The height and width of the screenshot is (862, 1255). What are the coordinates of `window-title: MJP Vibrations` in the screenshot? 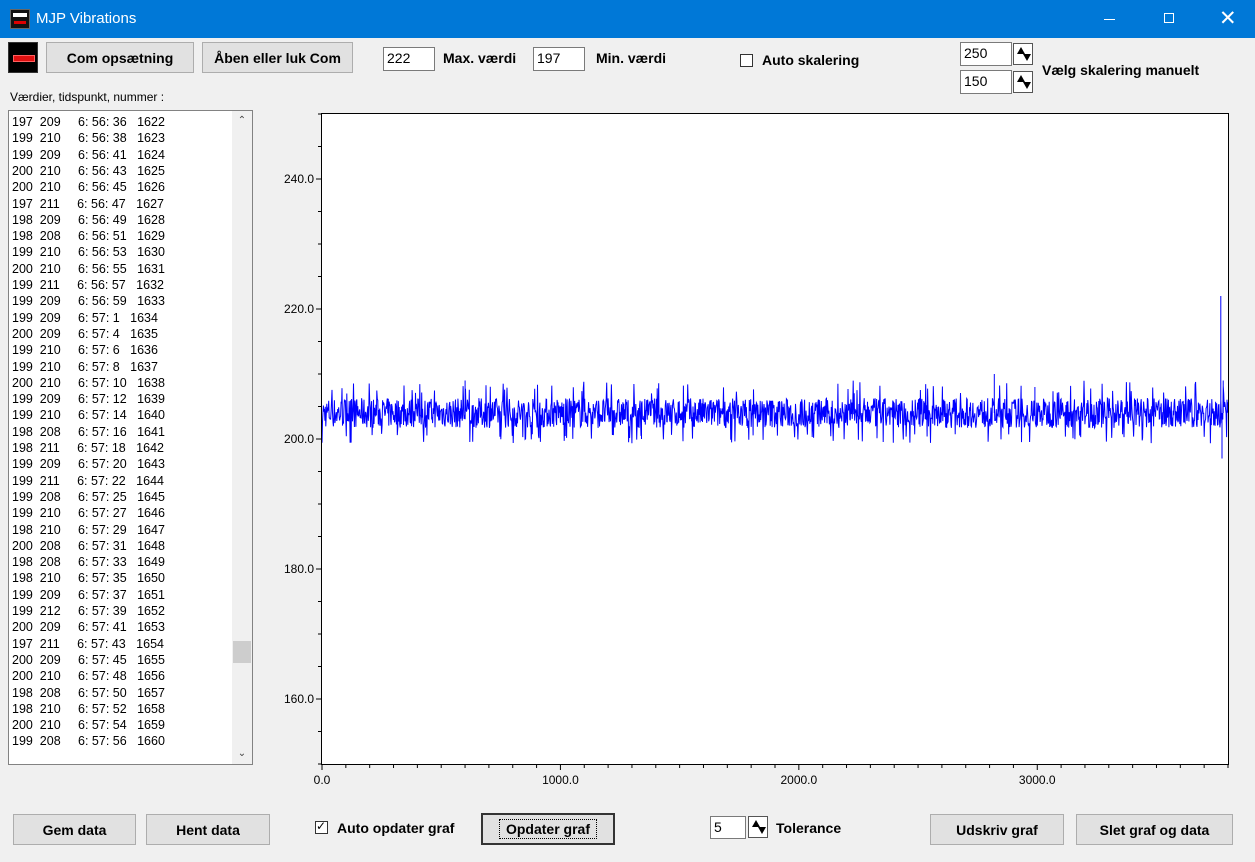 It's located at (86, 18).